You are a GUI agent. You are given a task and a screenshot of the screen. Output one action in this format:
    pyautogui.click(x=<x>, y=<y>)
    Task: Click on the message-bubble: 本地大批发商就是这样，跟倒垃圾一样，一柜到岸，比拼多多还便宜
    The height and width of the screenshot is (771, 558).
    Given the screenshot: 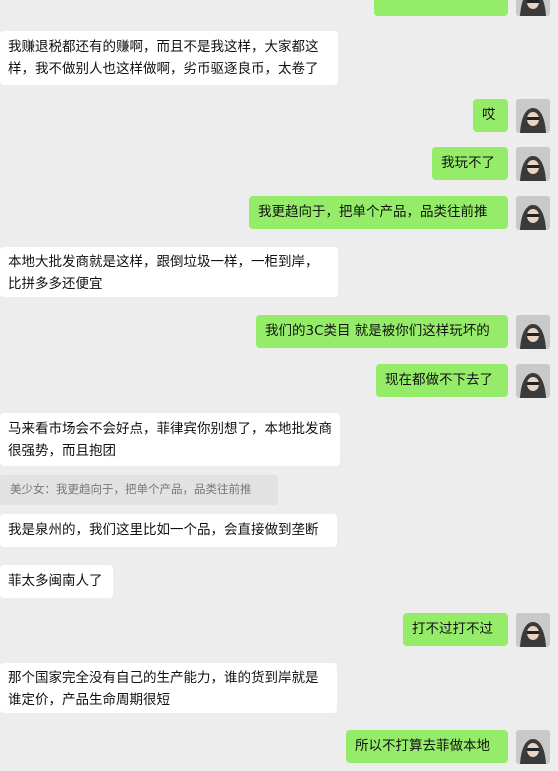 What is the action you would take?
    pyautogui.click(x=169, y=272)
    